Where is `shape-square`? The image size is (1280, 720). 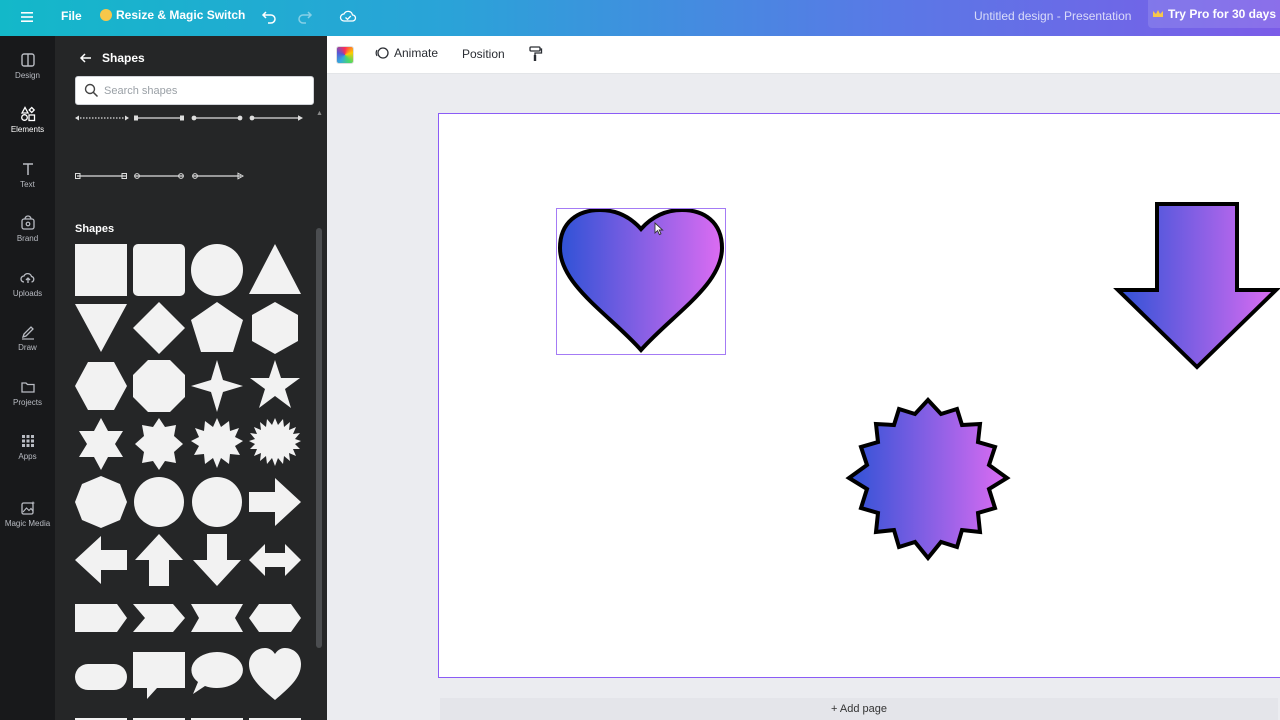 shape-square is located at coordinates (101, 270).